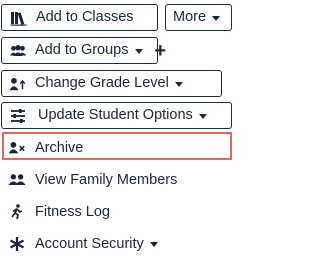 The height and width of the screenshot is (260, 320). Describe the element at coordinates (72, 212) in the screenshot. I see `menu-item-label: Fitness Log` at that location.